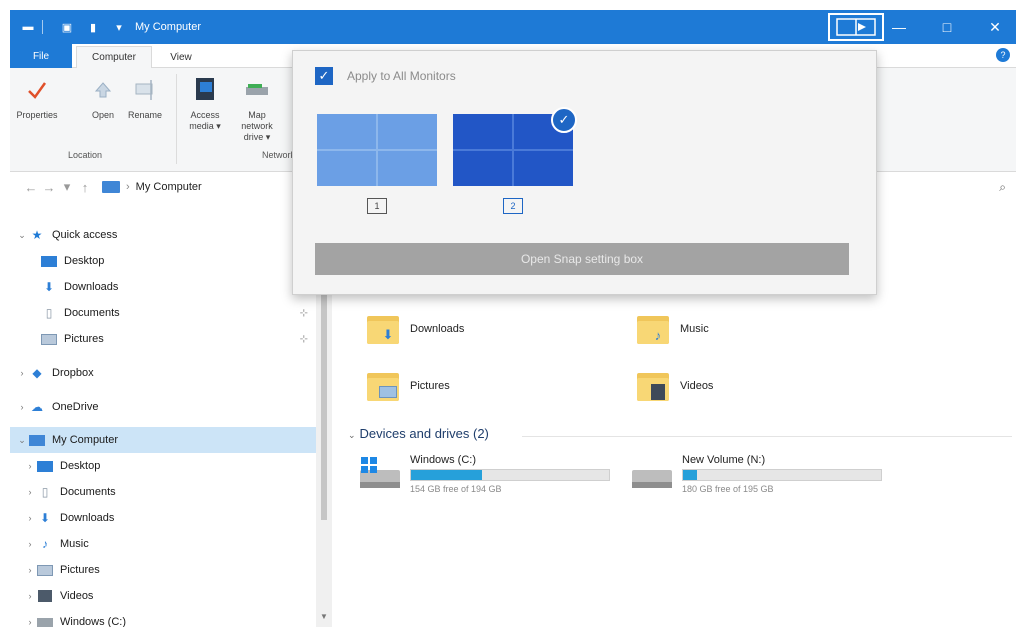 Image resolution: width=1016 pixels, height=627 pixels. I want to click on desktop-icon, so click(45, 466).